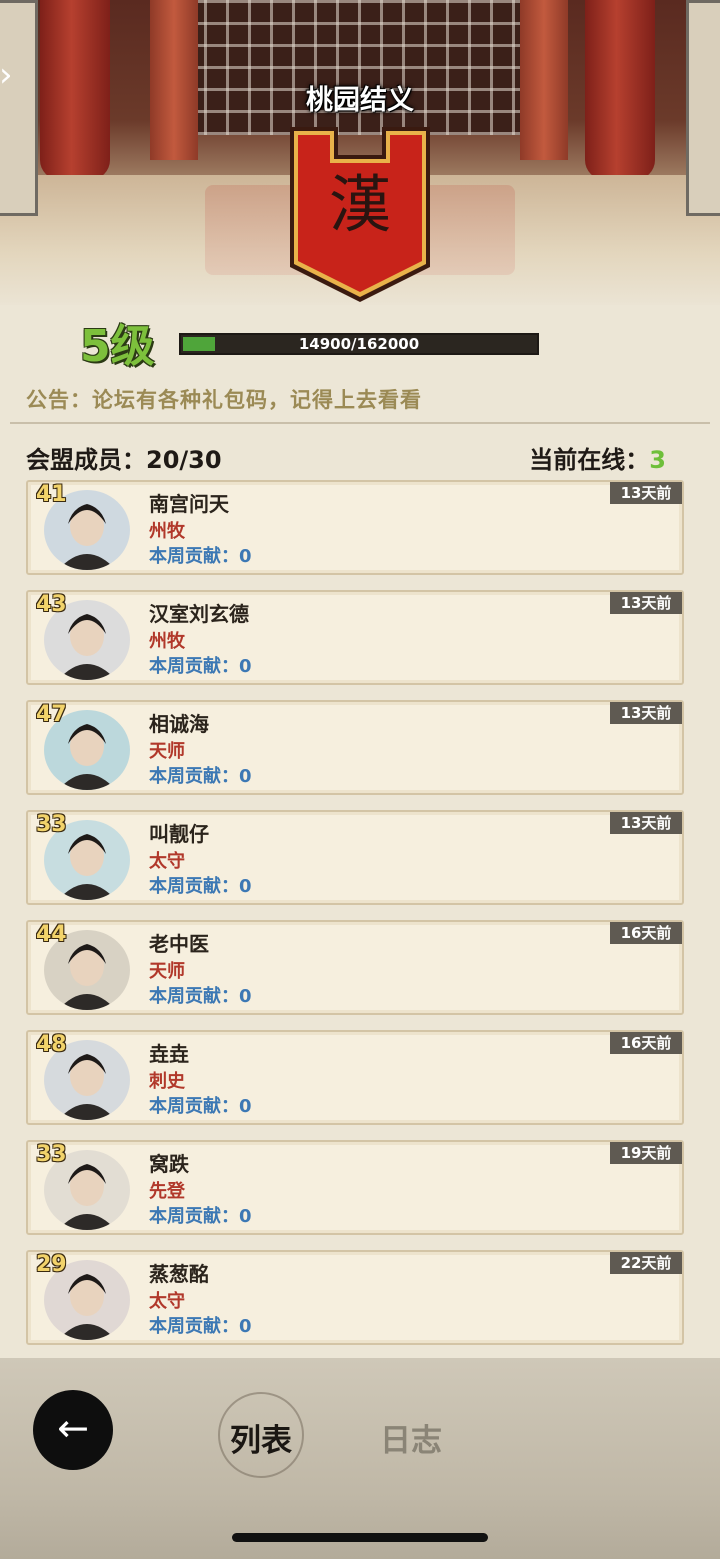 The height and width of the screenshot is (1559, 720). I want to click on xp-progress-bar: 14900/162000, so click(359, 344).